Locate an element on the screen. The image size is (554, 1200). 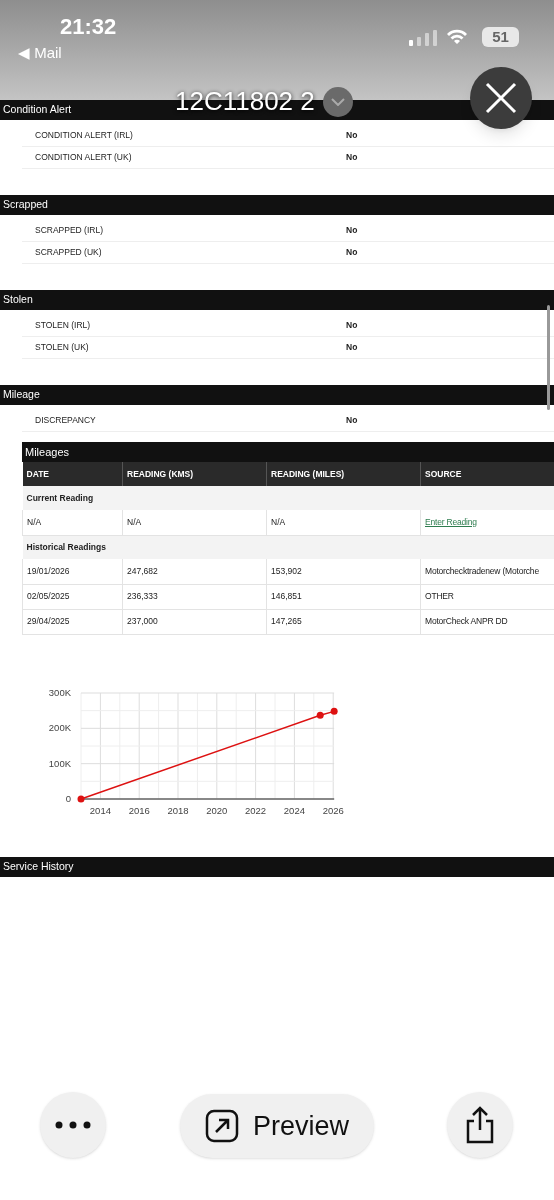
field-label: SCRAPPED (UK) is located at coordinates (68, 252).